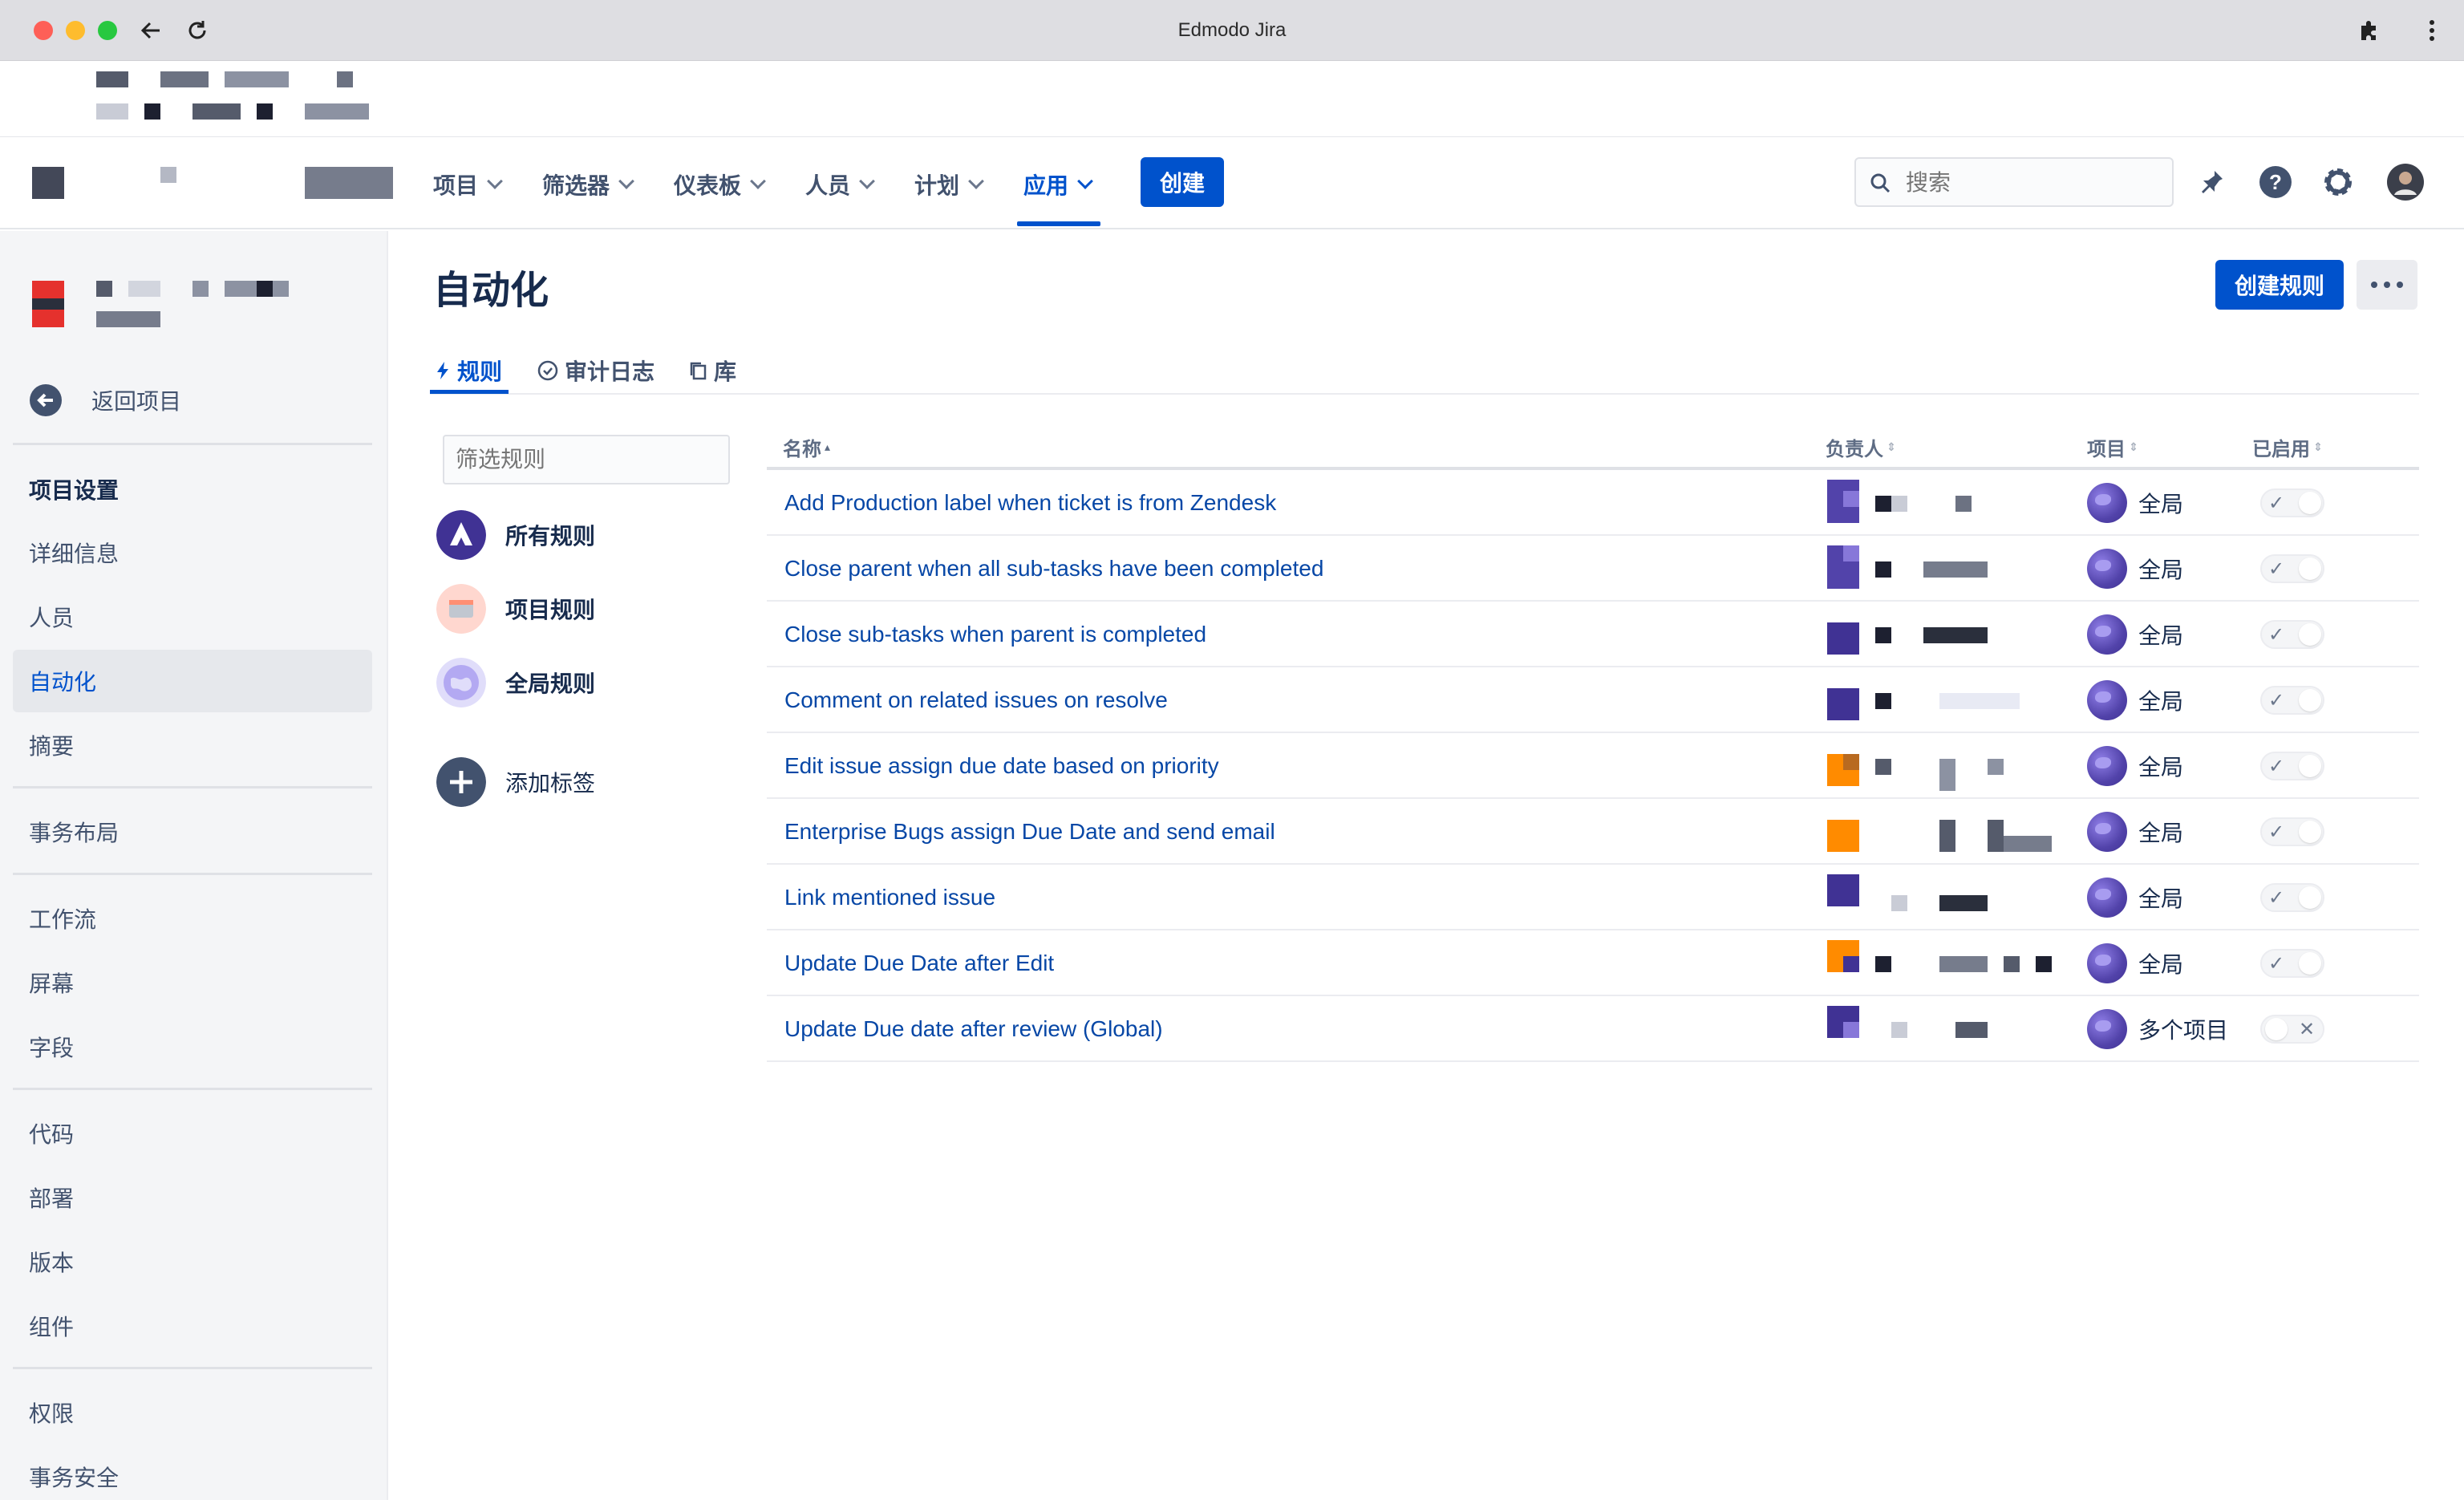 The width and height of the screenshot is (2464, 1508). I want to click on back-to-project-link: 返回项目, so click(192, 400).